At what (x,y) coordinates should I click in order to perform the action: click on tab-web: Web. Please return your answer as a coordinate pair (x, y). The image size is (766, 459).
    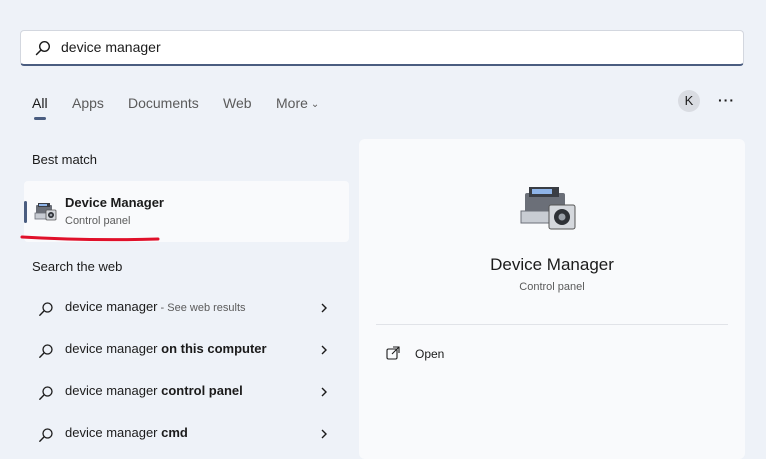
    Looking at the image, I should click on (237, 103).